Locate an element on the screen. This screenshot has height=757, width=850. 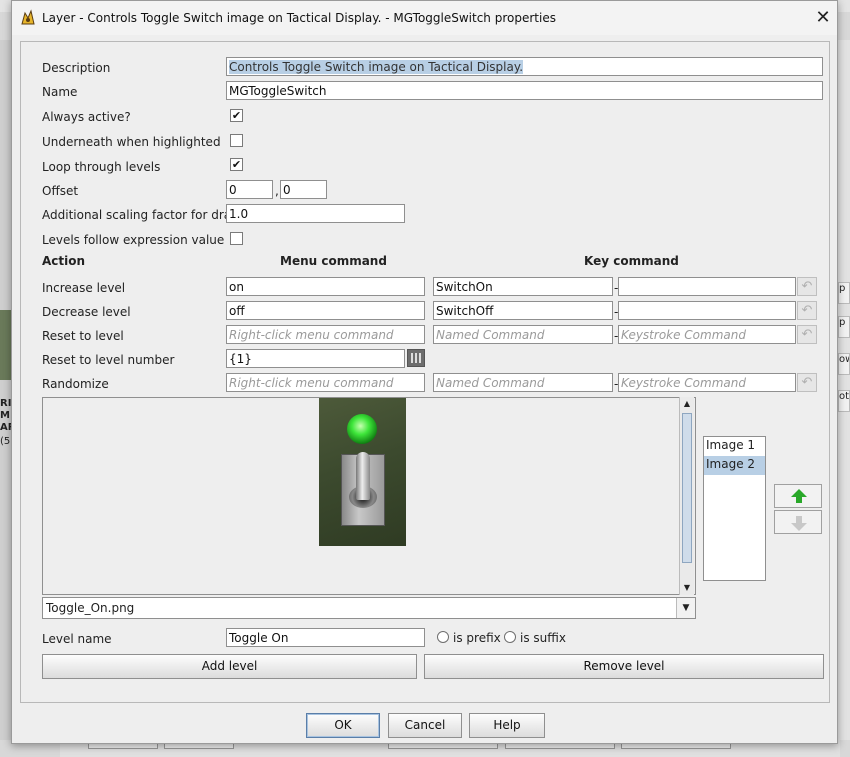
reset-level-number-label: Reset to level number is located at coordinates (108, 360).